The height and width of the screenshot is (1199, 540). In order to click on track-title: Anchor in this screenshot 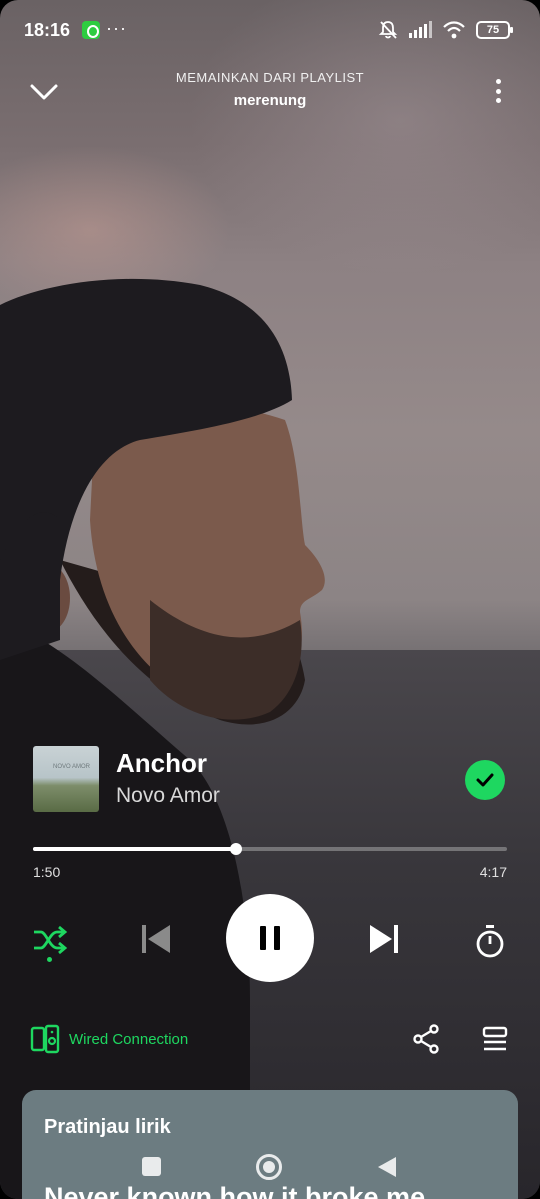, I will do `click(161, 763)`.